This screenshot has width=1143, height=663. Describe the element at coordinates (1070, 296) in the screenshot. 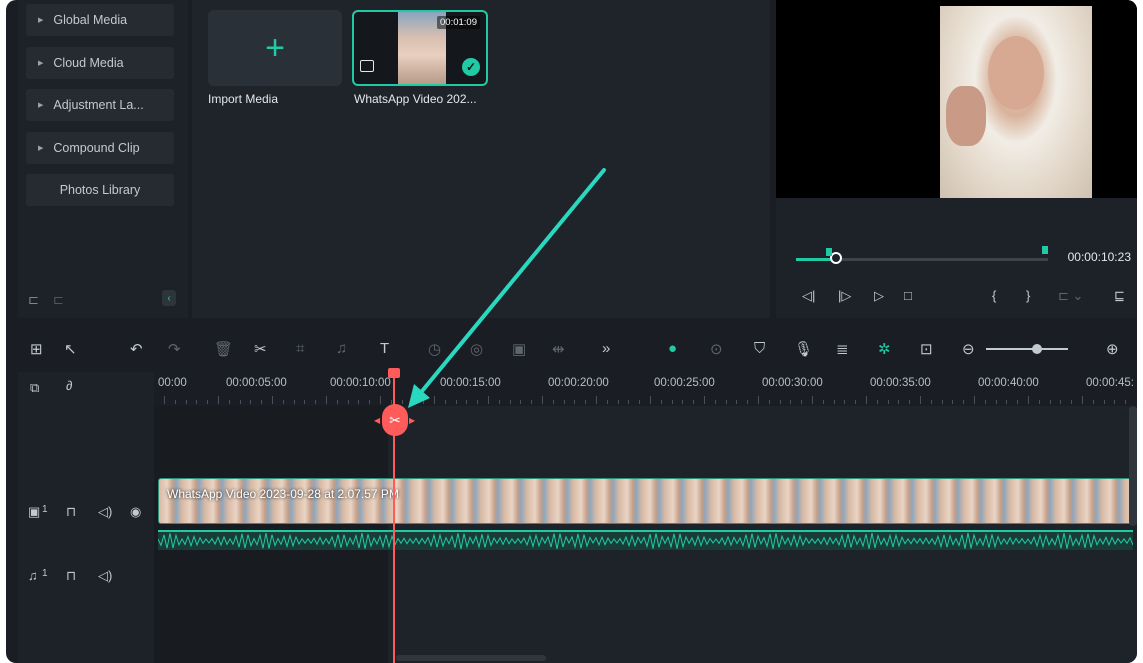

I see `more-icon: ⊏ ⌄` at that location.